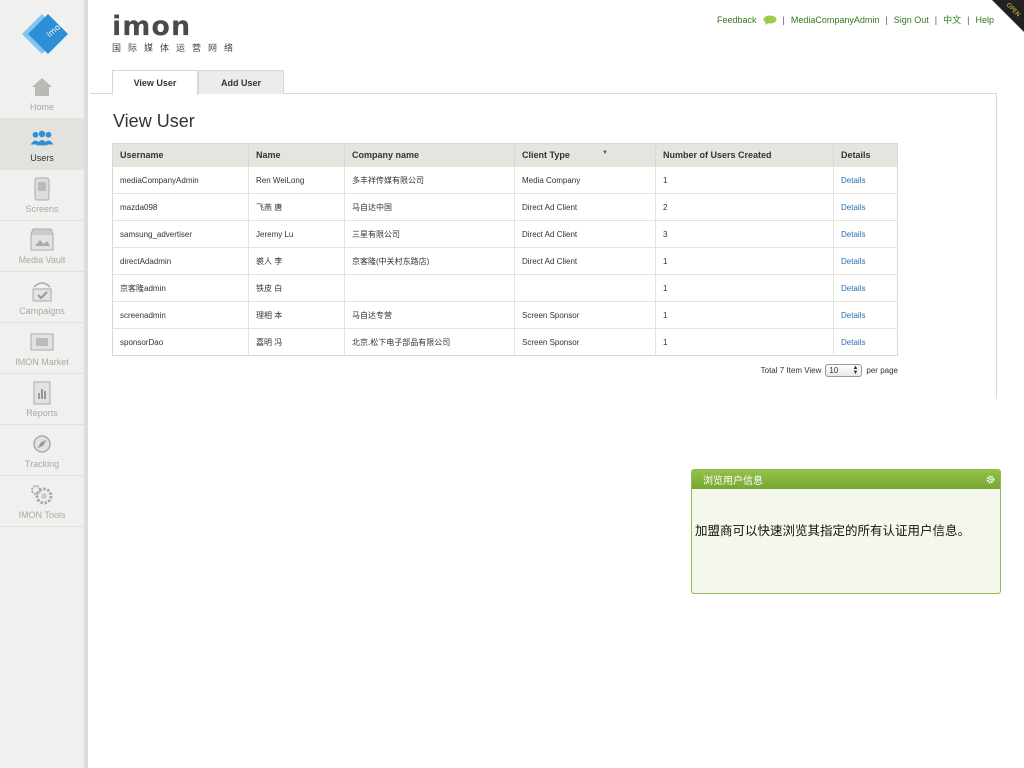 The image size is (1024, 768). What do you see at coordinates (429, 180) in the screenshot?
I see `cell-company-name: 多丰祥传媒有限公司` at bounding box center [429, 180].